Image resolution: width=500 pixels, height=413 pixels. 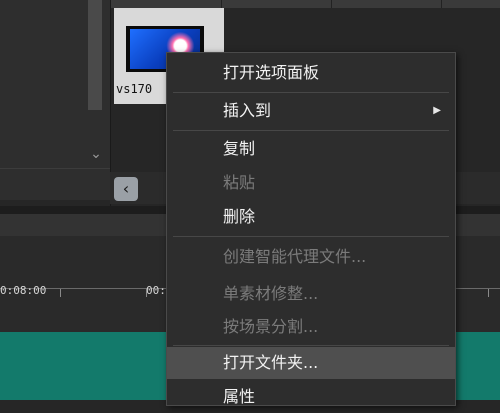 I want to click on menu-item-delete: 删除, so click(x=311, y=217).